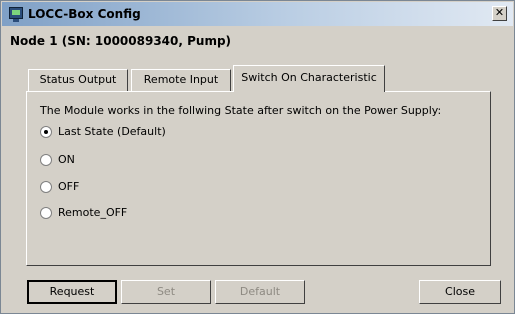 This screenshot has width=515, height=314. Describe the element at coordinates (460, 292) in the screenshot. I see `close-button: Close` at that location.